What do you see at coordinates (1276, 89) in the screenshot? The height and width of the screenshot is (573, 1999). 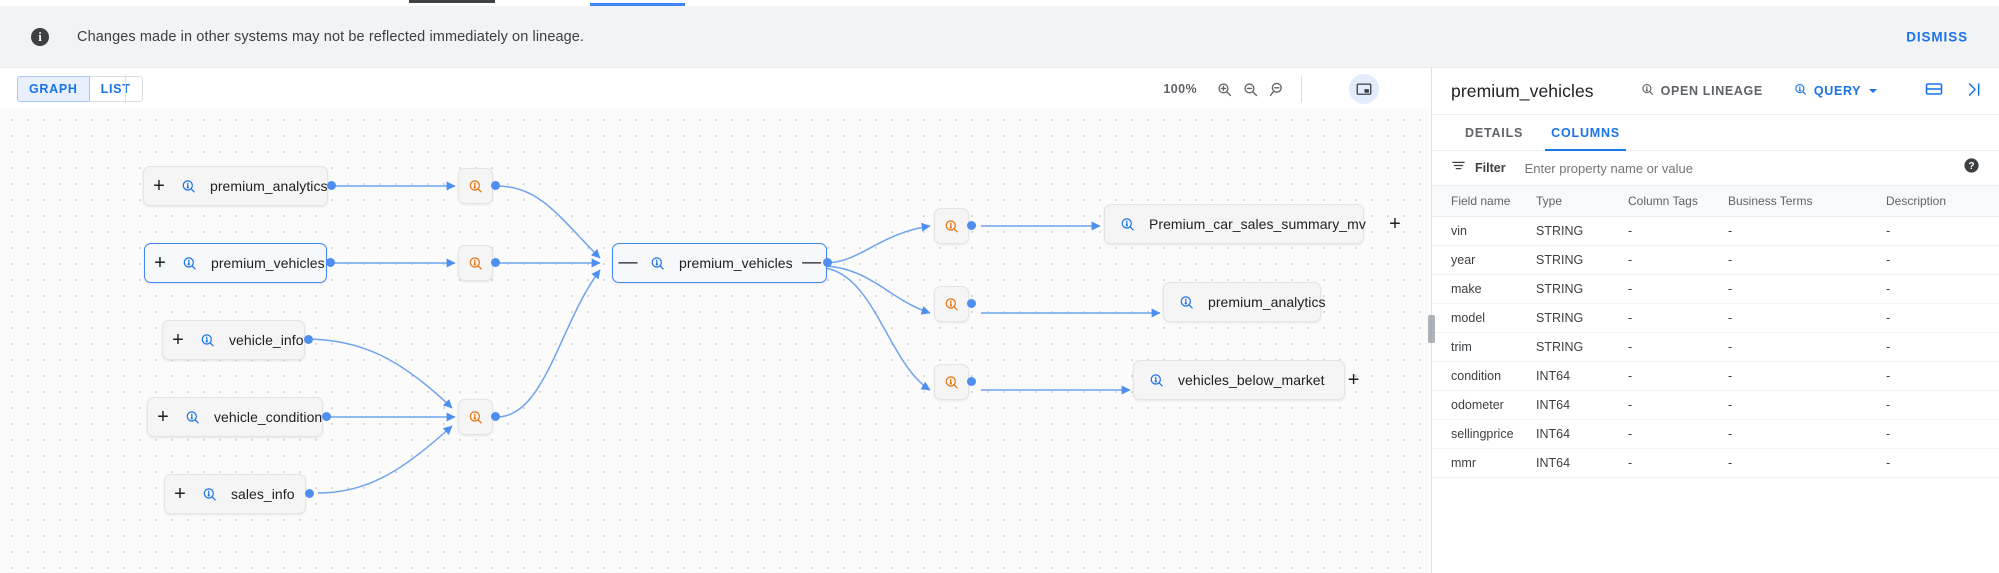 I see `zoom-reset-icon` at bounding box center [1276, 89].